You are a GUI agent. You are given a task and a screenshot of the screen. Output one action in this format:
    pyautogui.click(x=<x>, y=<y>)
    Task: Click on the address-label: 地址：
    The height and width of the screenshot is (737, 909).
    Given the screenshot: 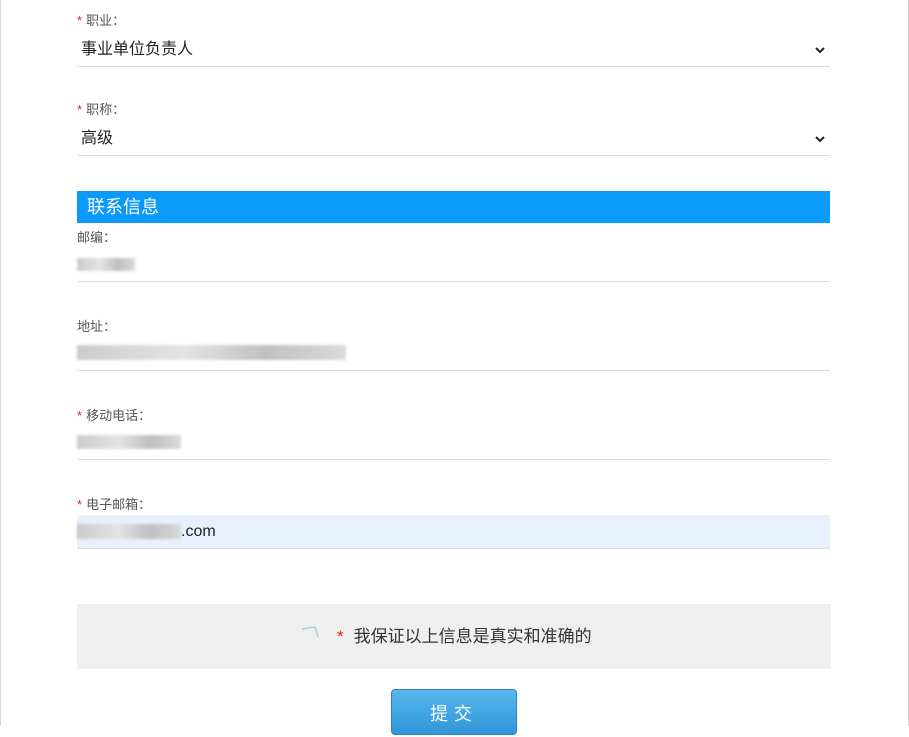 What is the action you would take?
    pyautogui.click(x=97, y=326)
    